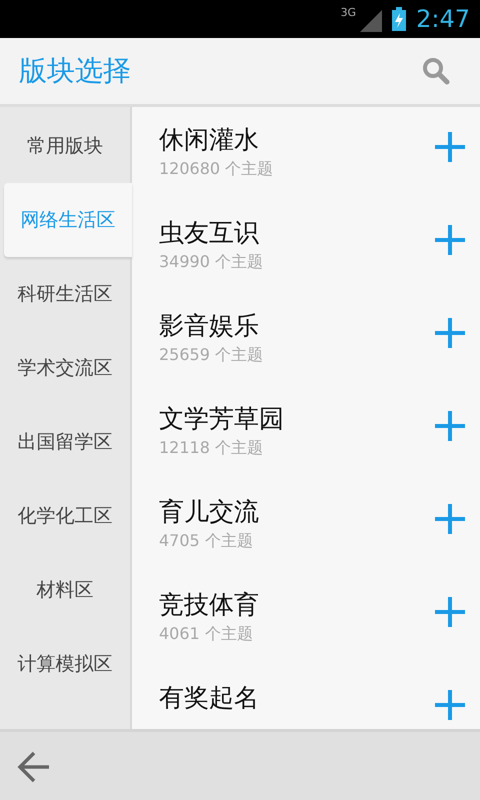 Image resolution: width=480 pixels, height=800 pixels. I want to click on topic-count: 120680 个主题, so click(216, 169).